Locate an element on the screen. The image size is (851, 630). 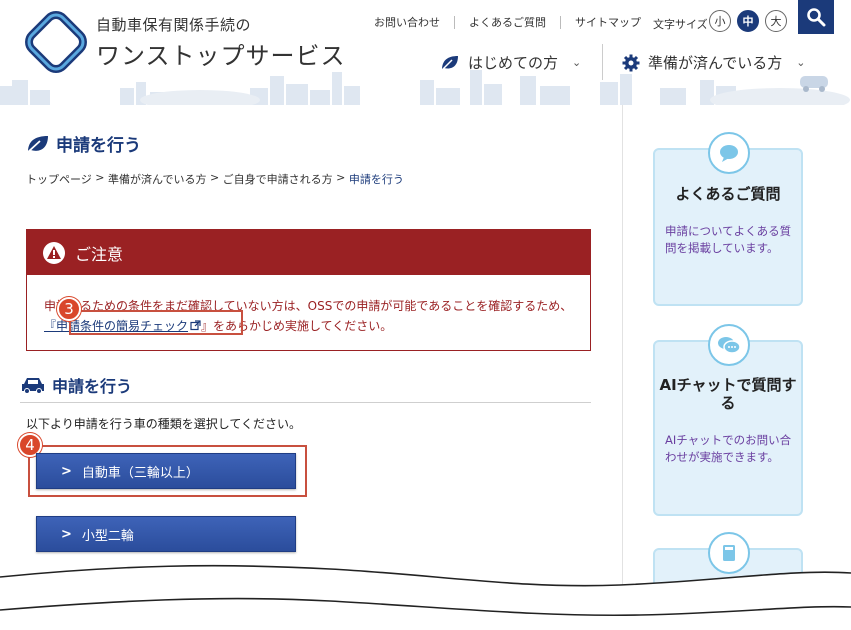
breadcrumb-self: ご自身で申請される方 is located at coordinates (278, 179).